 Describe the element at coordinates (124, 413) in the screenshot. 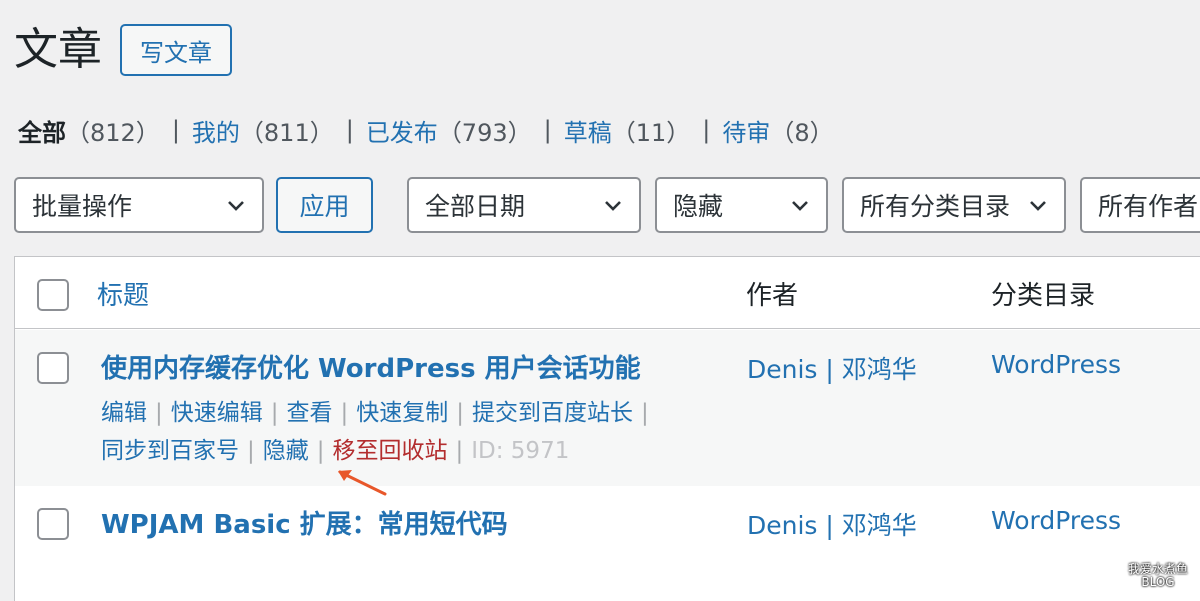

I see `edit-link: 编辑` at that location.